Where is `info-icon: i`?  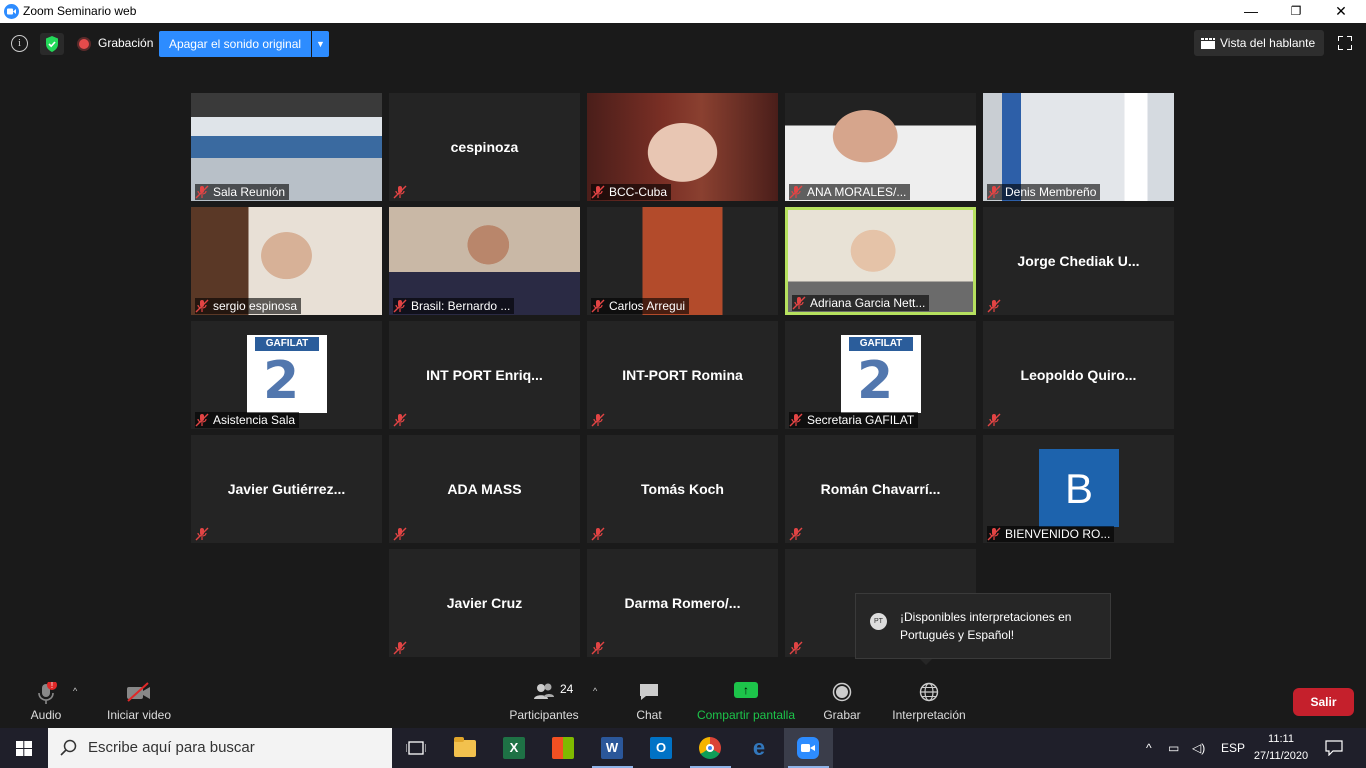 info-icon: i is located at coordinates (19, 43).